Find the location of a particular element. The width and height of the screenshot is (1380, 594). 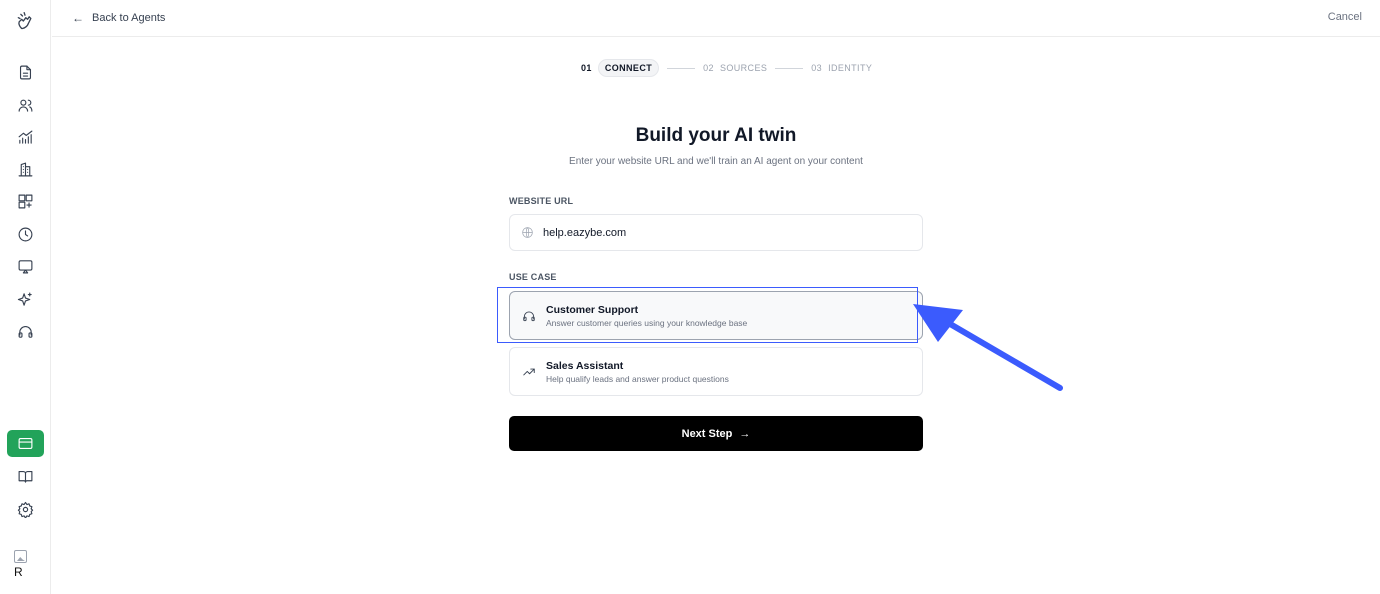

website-url-field is located at coordinates (716, 232).